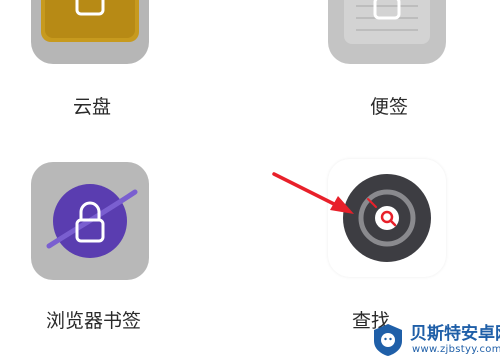 The width and height of the screenshot is (500, 361). I want to click on watermark-url: www.zjbstyy.com, so click(456, 349).